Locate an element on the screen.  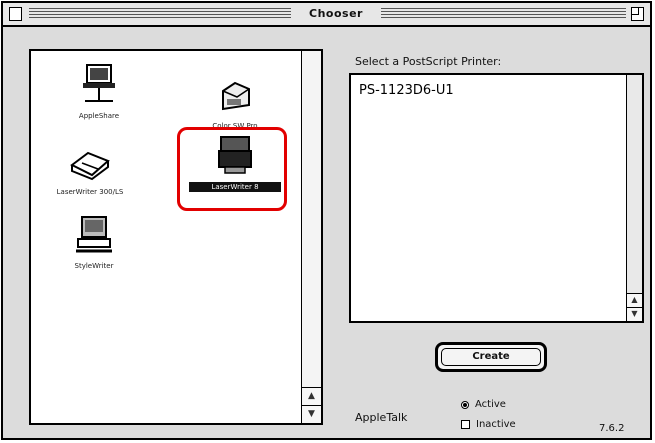
device-appleshare: AppleShare is located at coordinates (99, 91).